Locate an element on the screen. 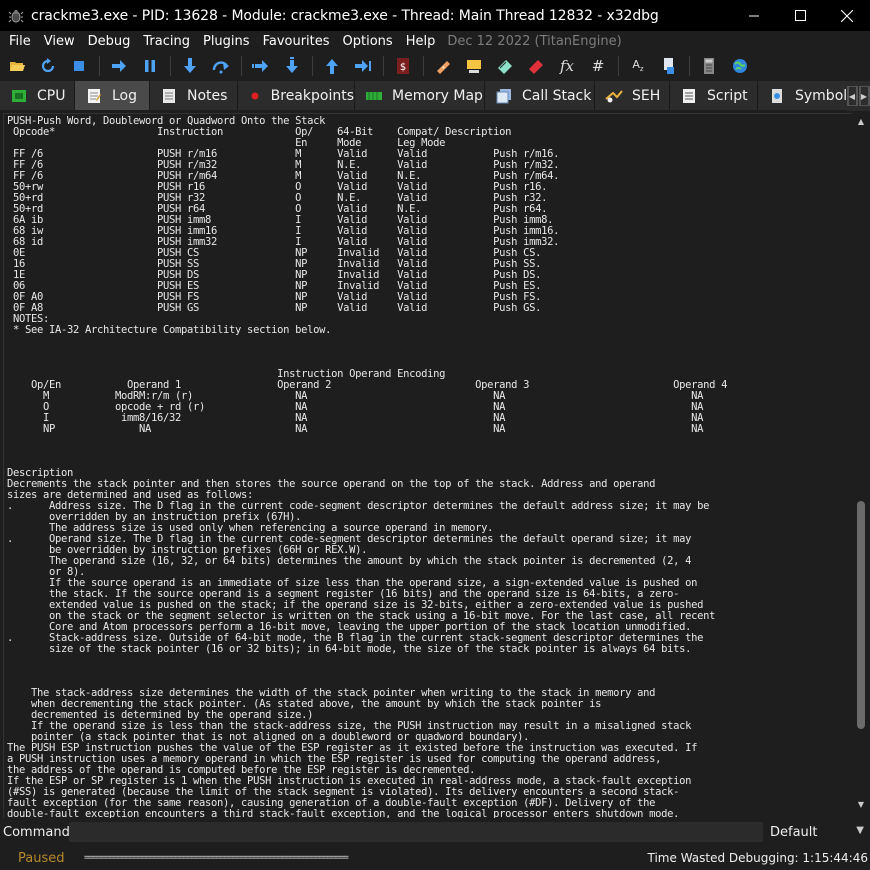 This screenshot has height=870, width=870. maximize-button is located at coordinates (800, 15).